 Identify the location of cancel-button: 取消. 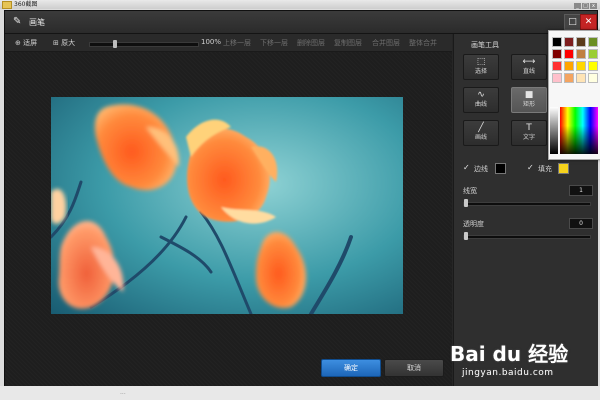
(414, 368).